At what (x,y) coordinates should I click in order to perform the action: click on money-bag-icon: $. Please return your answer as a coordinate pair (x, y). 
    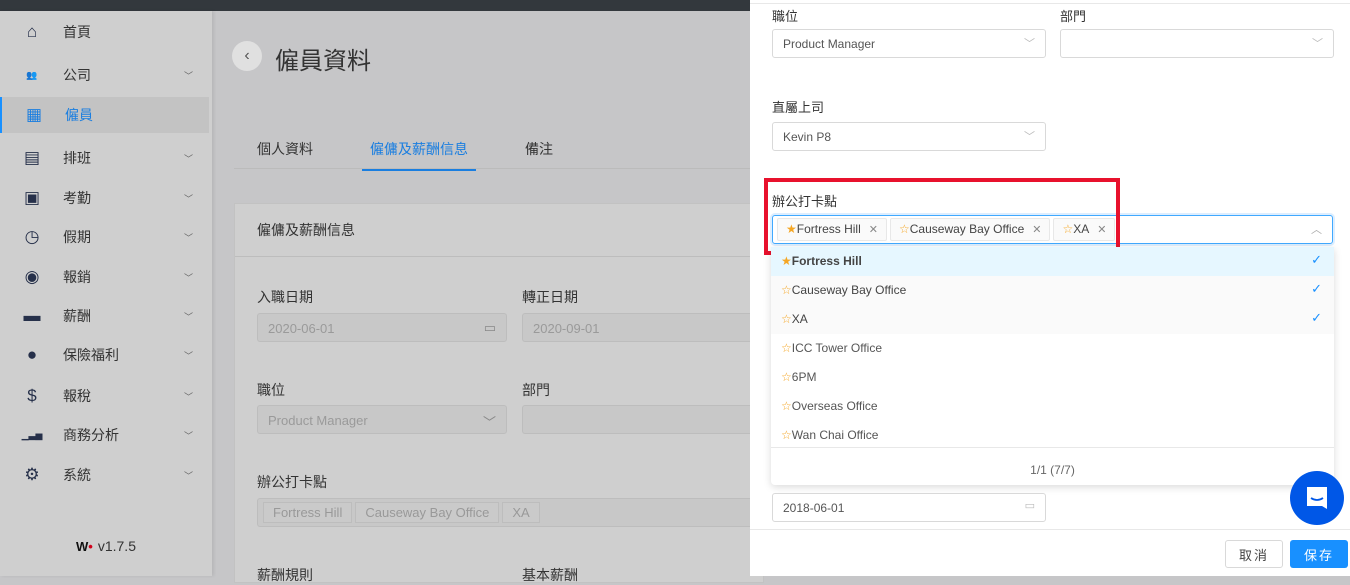
    Looking at the image, I should click on (32, 395).